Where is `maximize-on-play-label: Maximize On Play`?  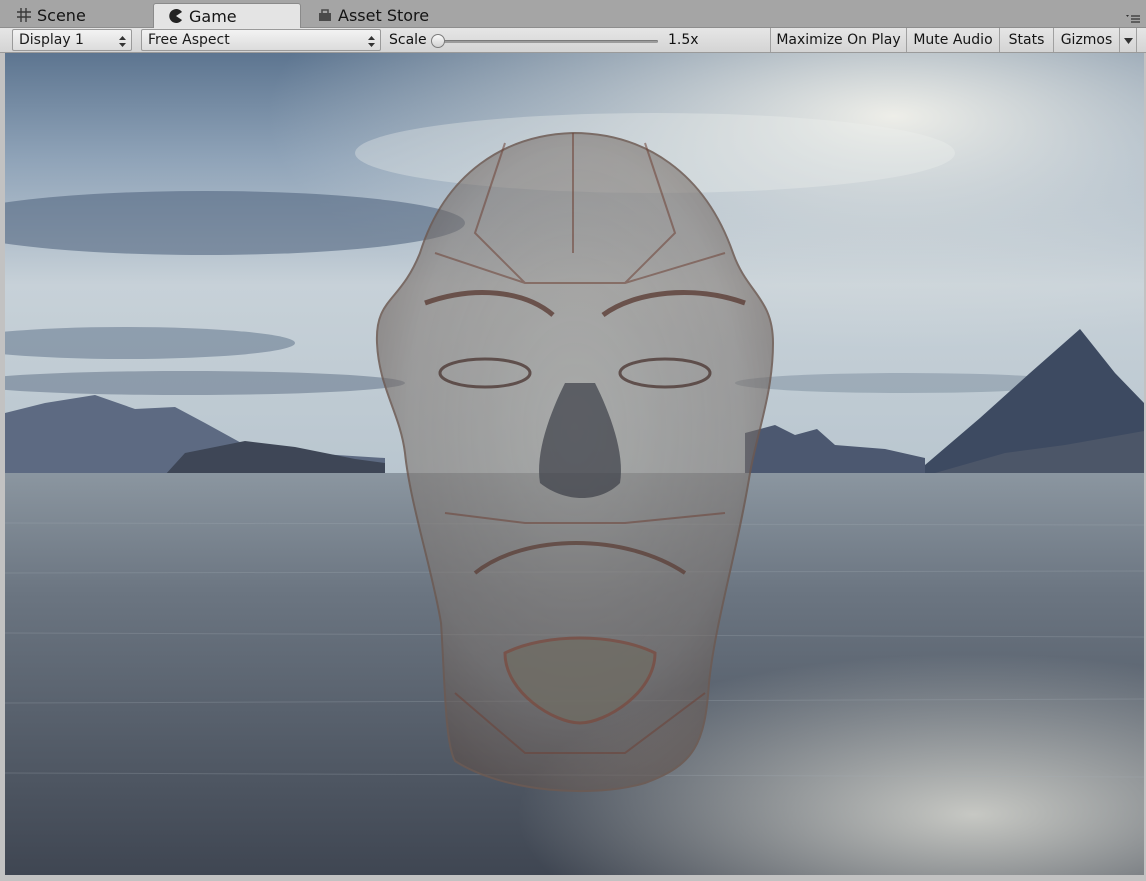 maximize-on-play-label: Maximize On Play is located at coordinates (838, 40).